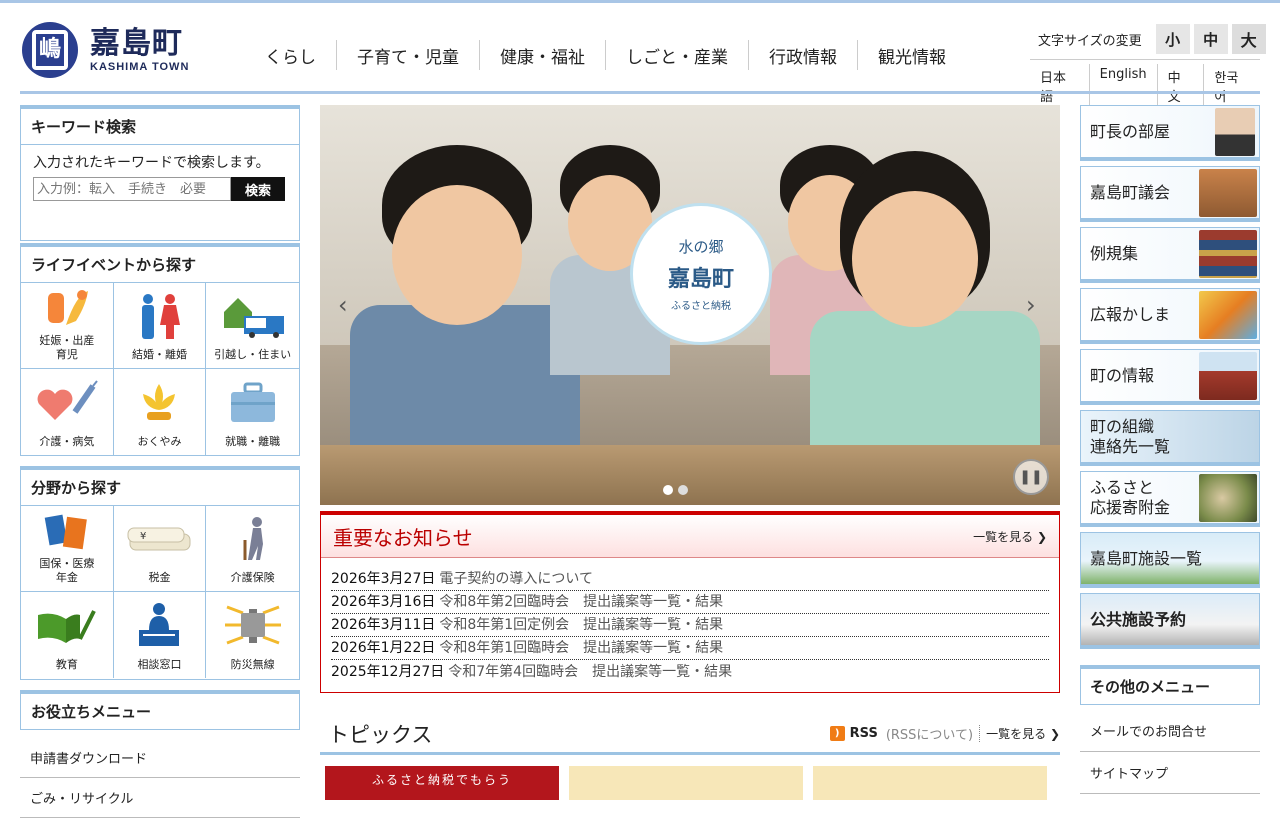 The image size is (1280, 818). Describe the element at coordinates (159, 354) in the screenshot. I see `life-item-label: 結婚・離婚` at that location.